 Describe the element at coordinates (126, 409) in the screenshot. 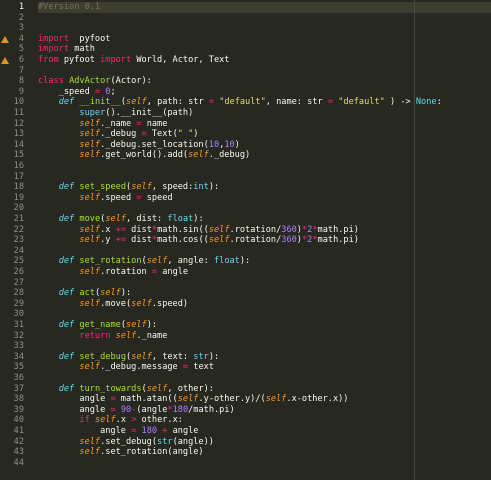

I see `code-token: 90` at that location.